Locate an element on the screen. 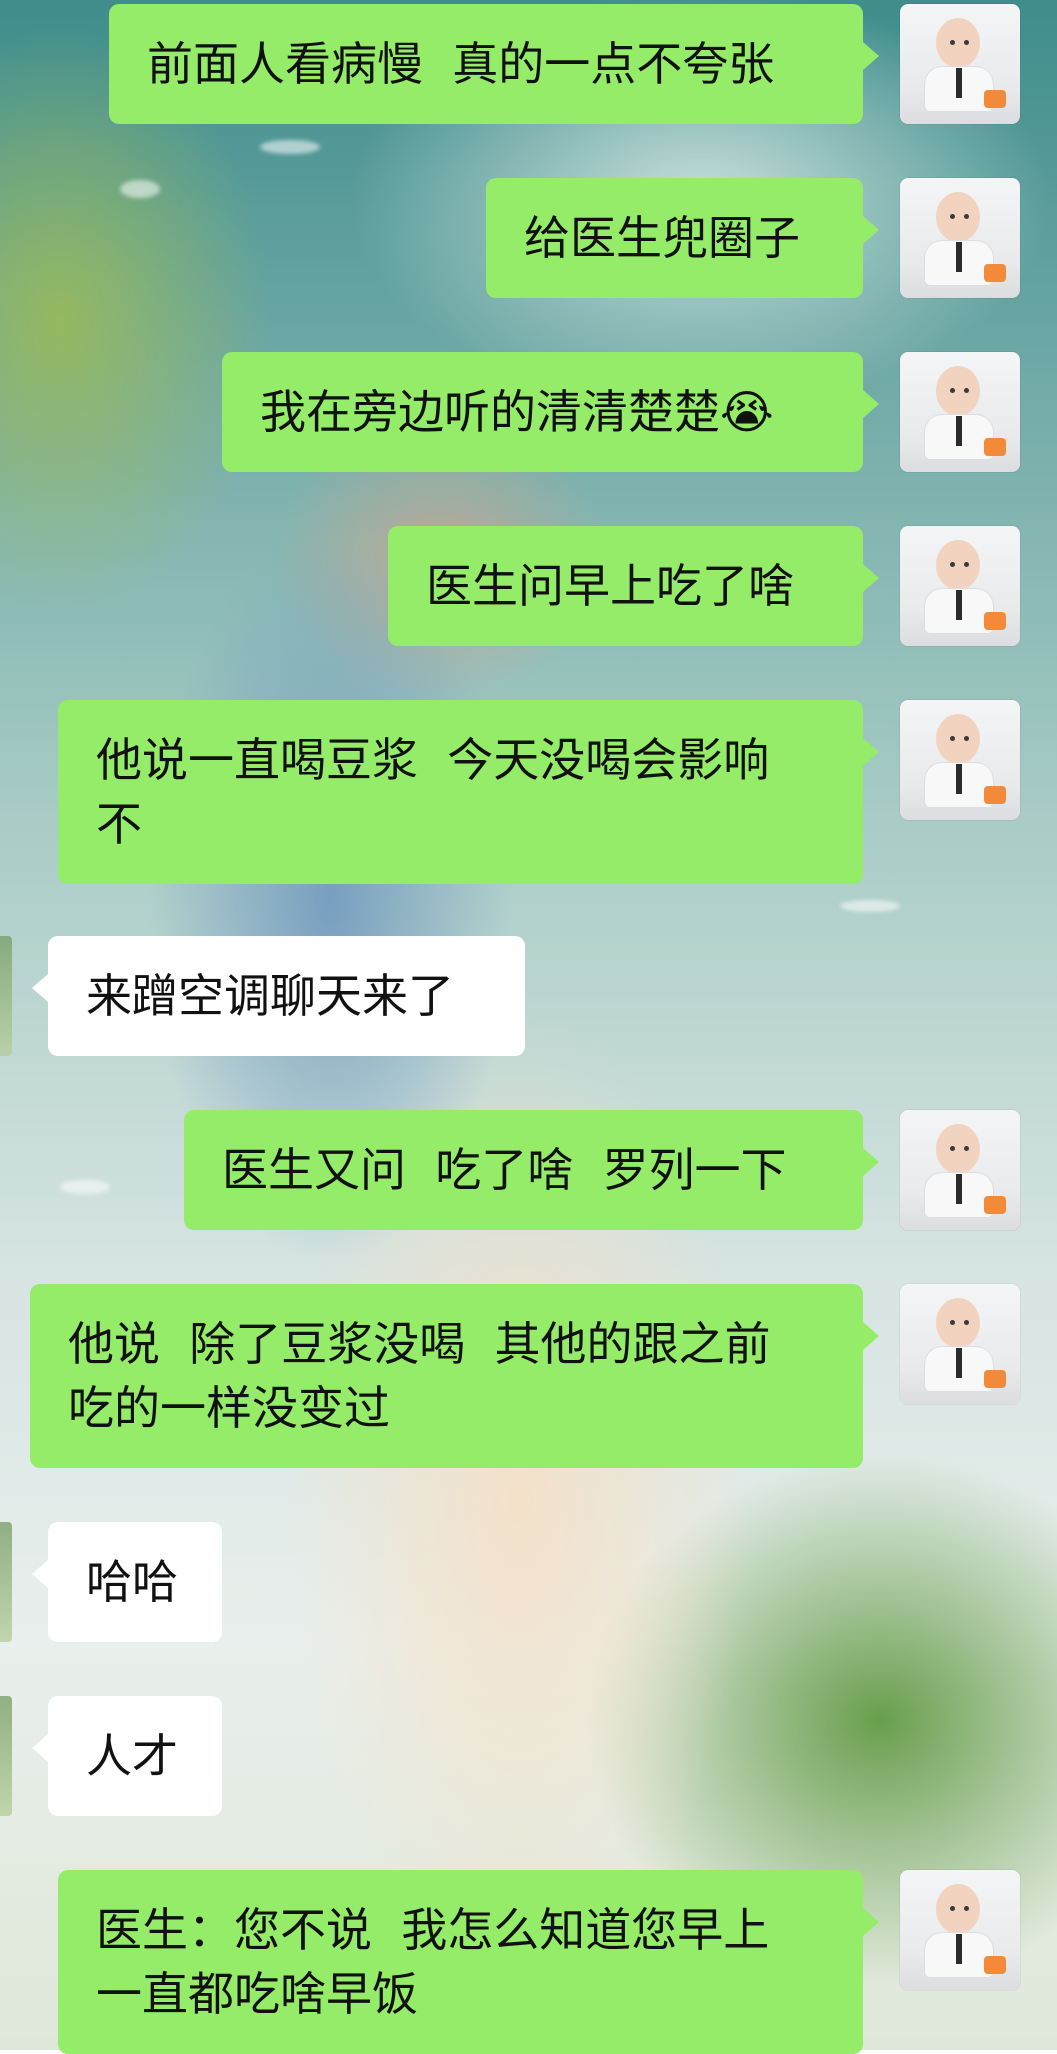 This screenshot has width=1057, height=2054. message-bubble-incoming: 哈哈 is located at coordinates (127, 1582).